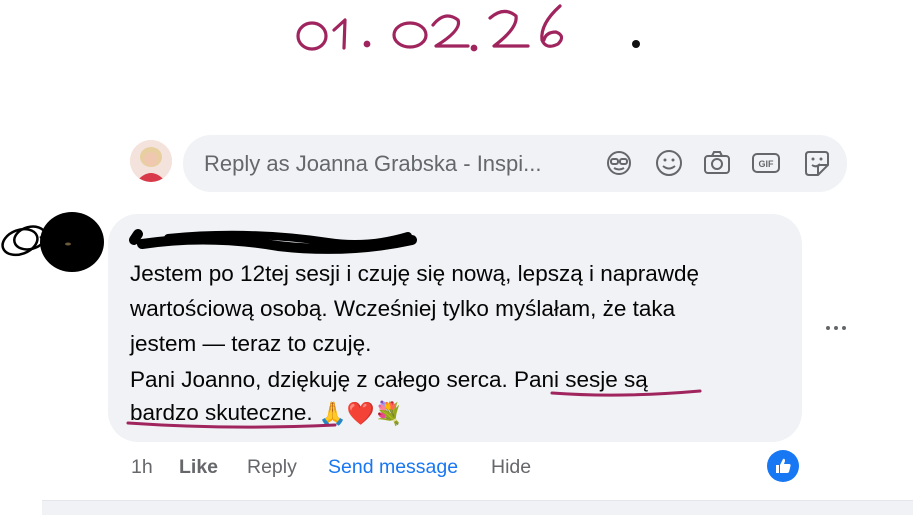  I want to click on hide-button: Hide, so click(511, 467).